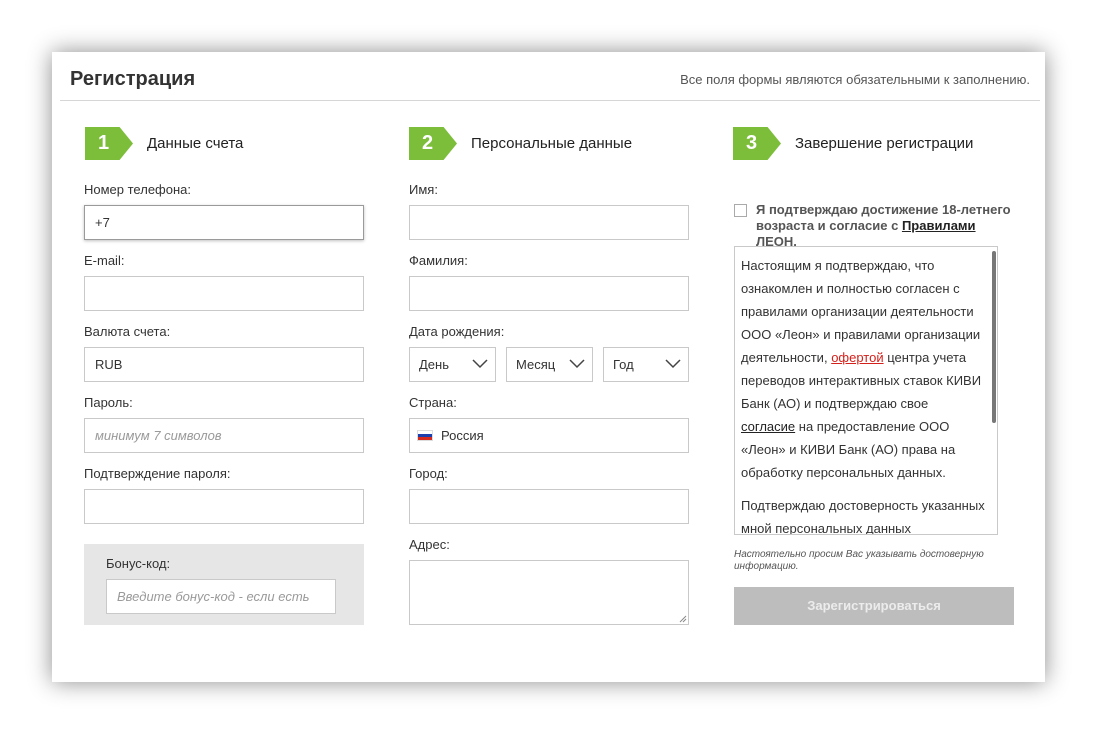 The width and height of the screenshot is (1097, 734). I want to click on birth-year-value: Год, so click(623, 364).